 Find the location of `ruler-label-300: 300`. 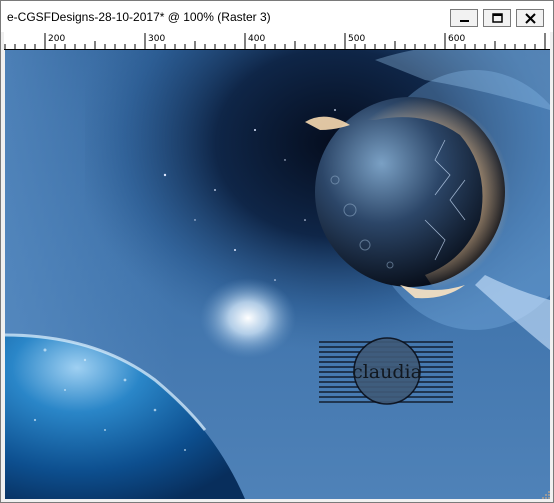

ruler-label-300: 300 is located at coordinates (157, 39).